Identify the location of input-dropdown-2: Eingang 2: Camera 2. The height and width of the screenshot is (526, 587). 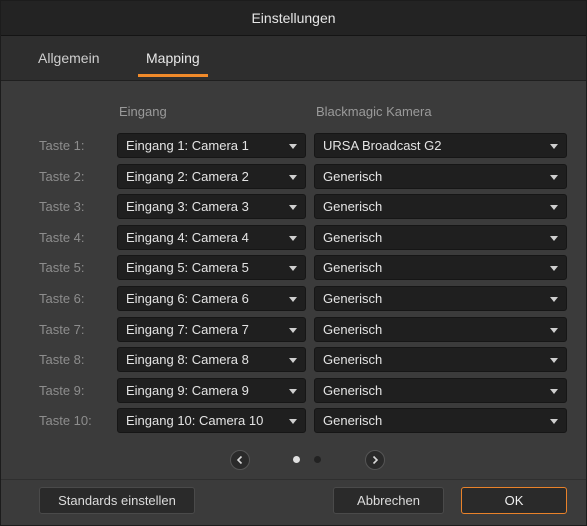
(211, 176).